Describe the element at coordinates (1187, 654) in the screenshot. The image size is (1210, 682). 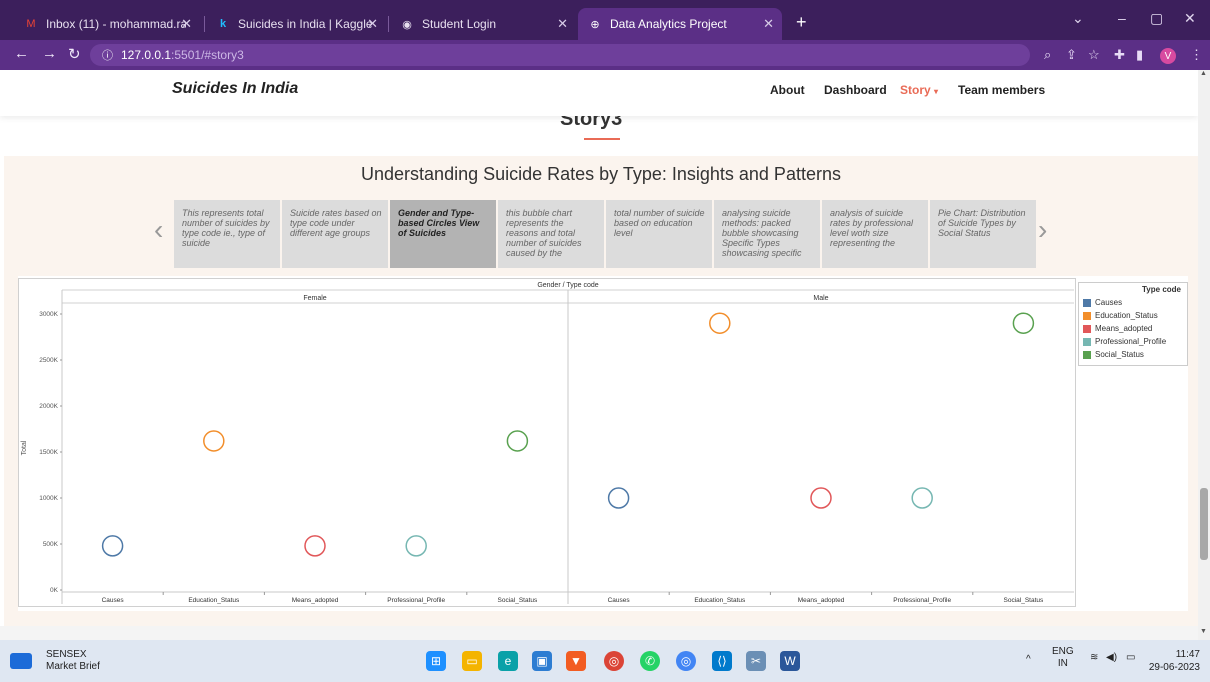
I see `clock-time: 11:47` at that location.